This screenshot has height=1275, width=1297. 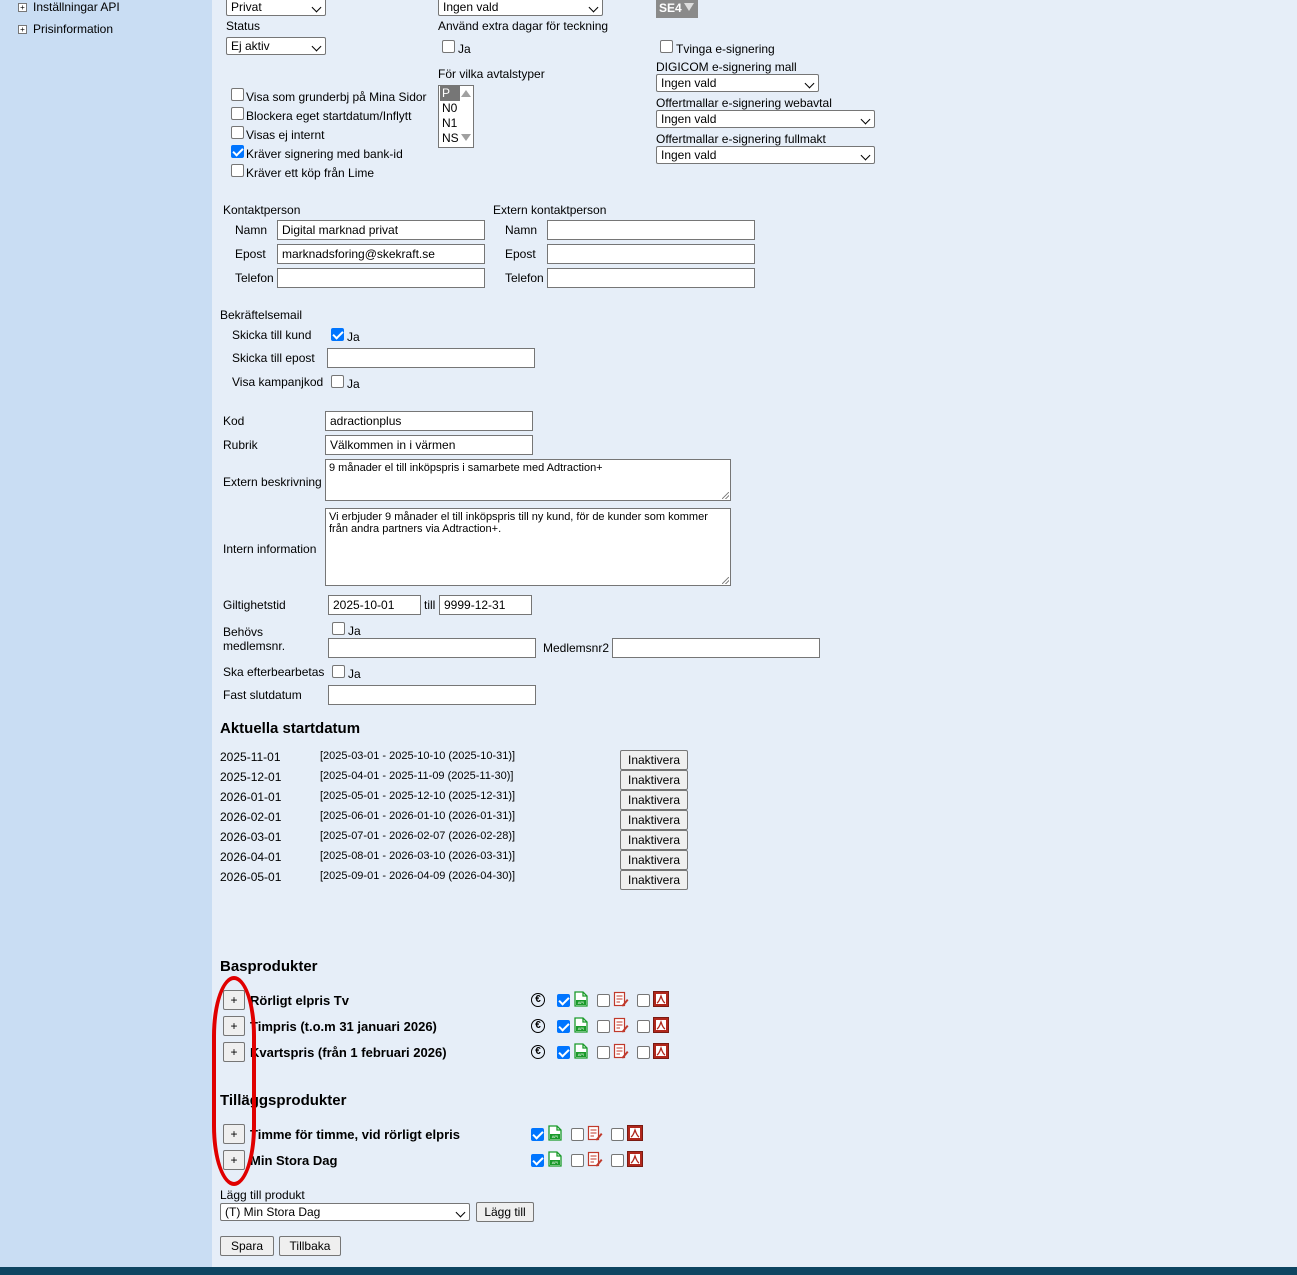 I want to click on contact-name-input: Digital marknad privat, so click(x=381, y=230).